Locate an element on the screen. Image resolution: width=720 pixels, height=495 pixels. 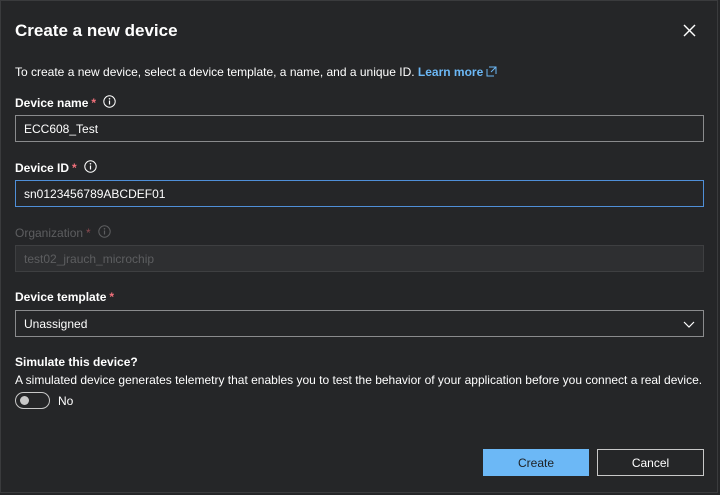
simulate-heading: Simulate this device? is located at coordinates (76, 362).